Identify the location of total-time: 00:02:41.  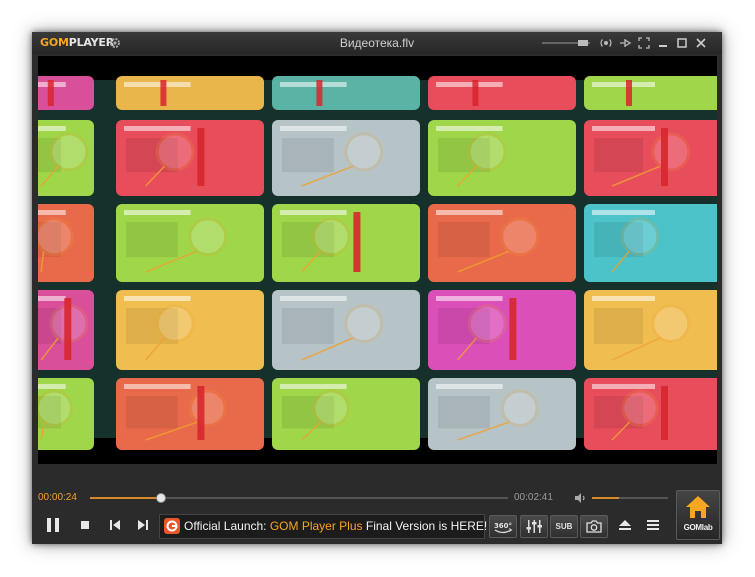
(533, 497).